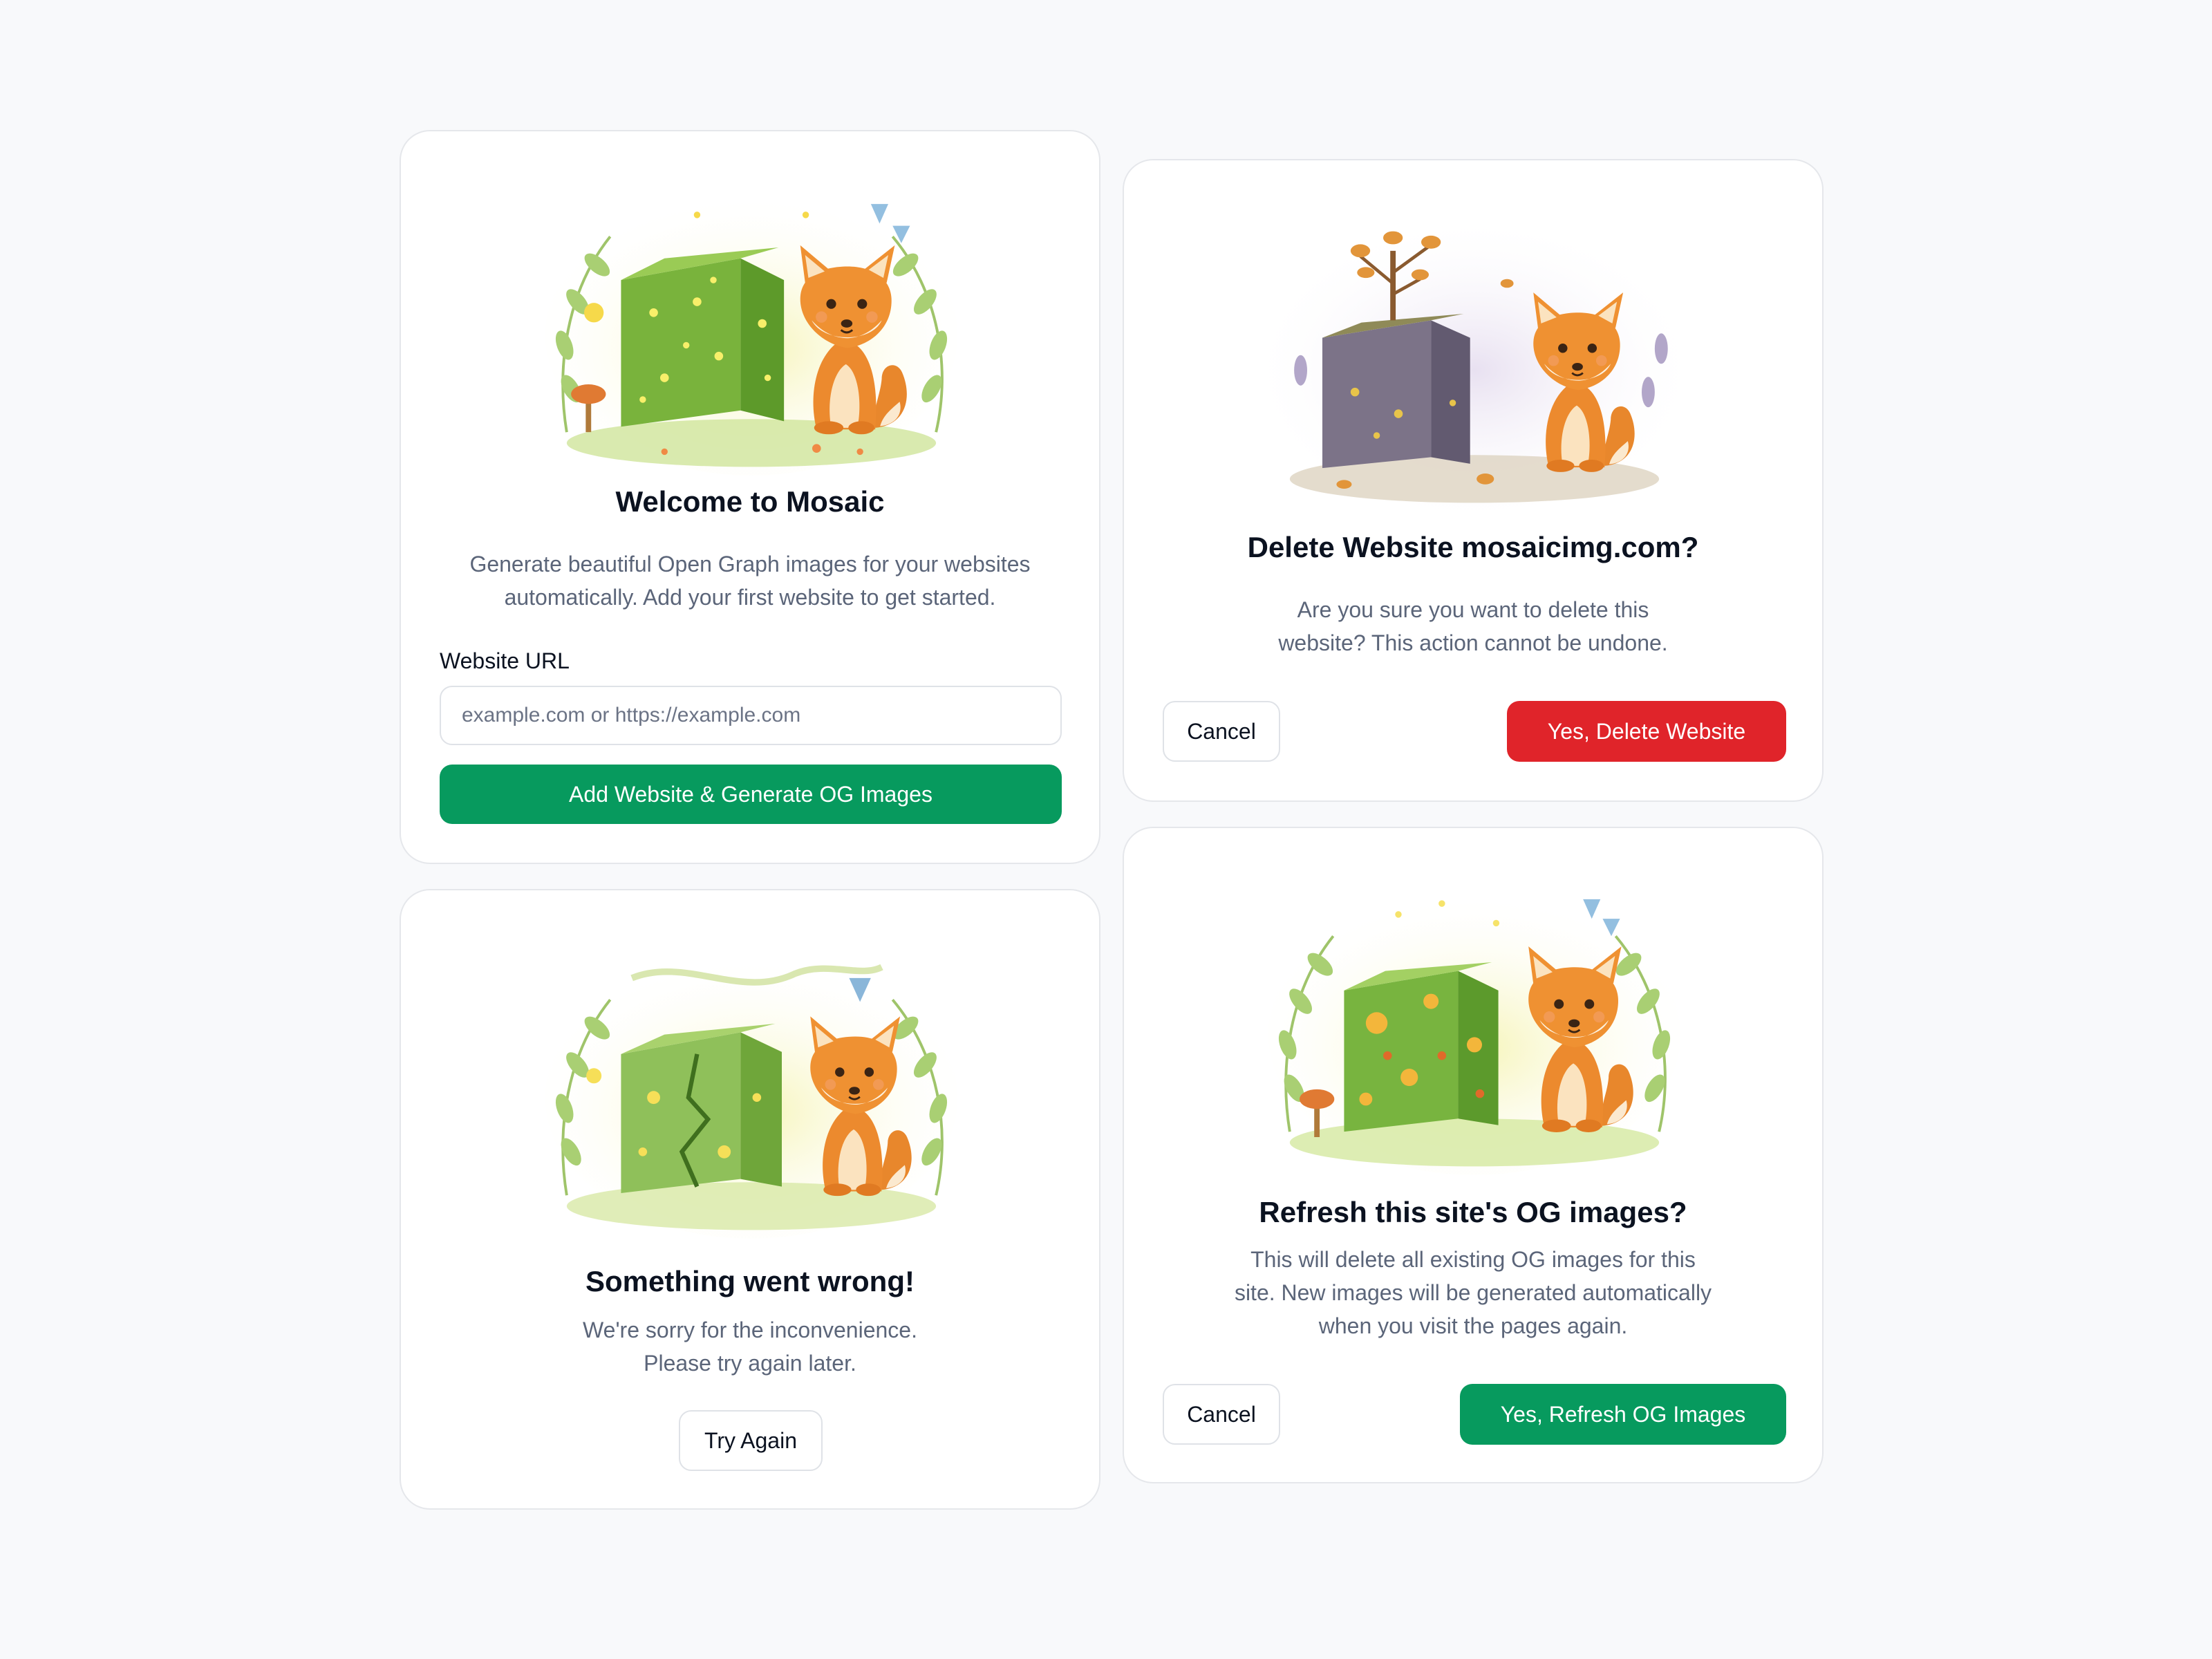 The image size is (2212, 1659). What do you see at coordinates (750, 1330) in the screenshot?
I see `error-description-line1: We're sorry for the inconvenience.` at bounding box center [750, 1330].